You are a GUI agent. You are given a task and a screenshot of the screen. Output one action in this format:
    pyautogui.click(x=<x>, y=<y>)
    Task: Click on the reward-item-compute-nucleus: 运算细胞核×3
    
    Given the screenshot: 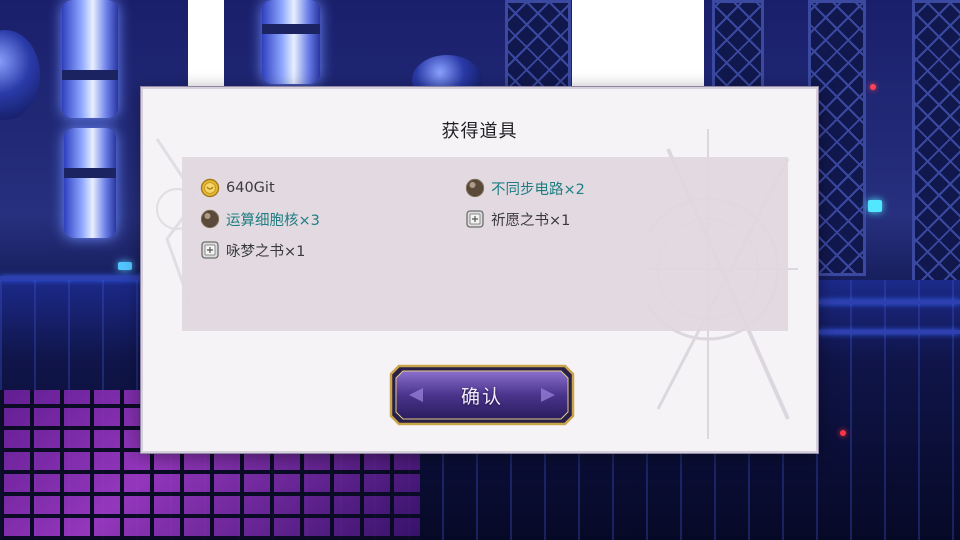 What is the action you would take?
    pyautogui.click(x=260, y=219)
    